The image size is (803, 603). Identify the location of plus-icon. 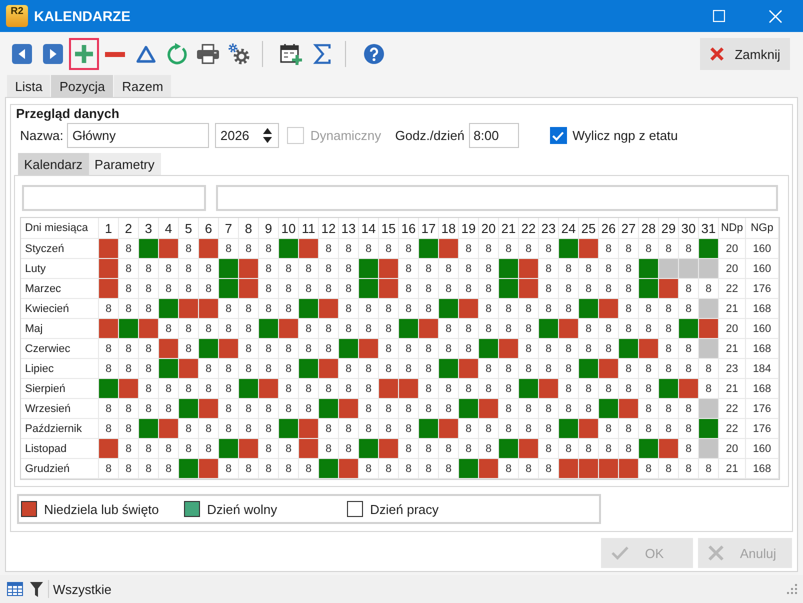
(84, 54).